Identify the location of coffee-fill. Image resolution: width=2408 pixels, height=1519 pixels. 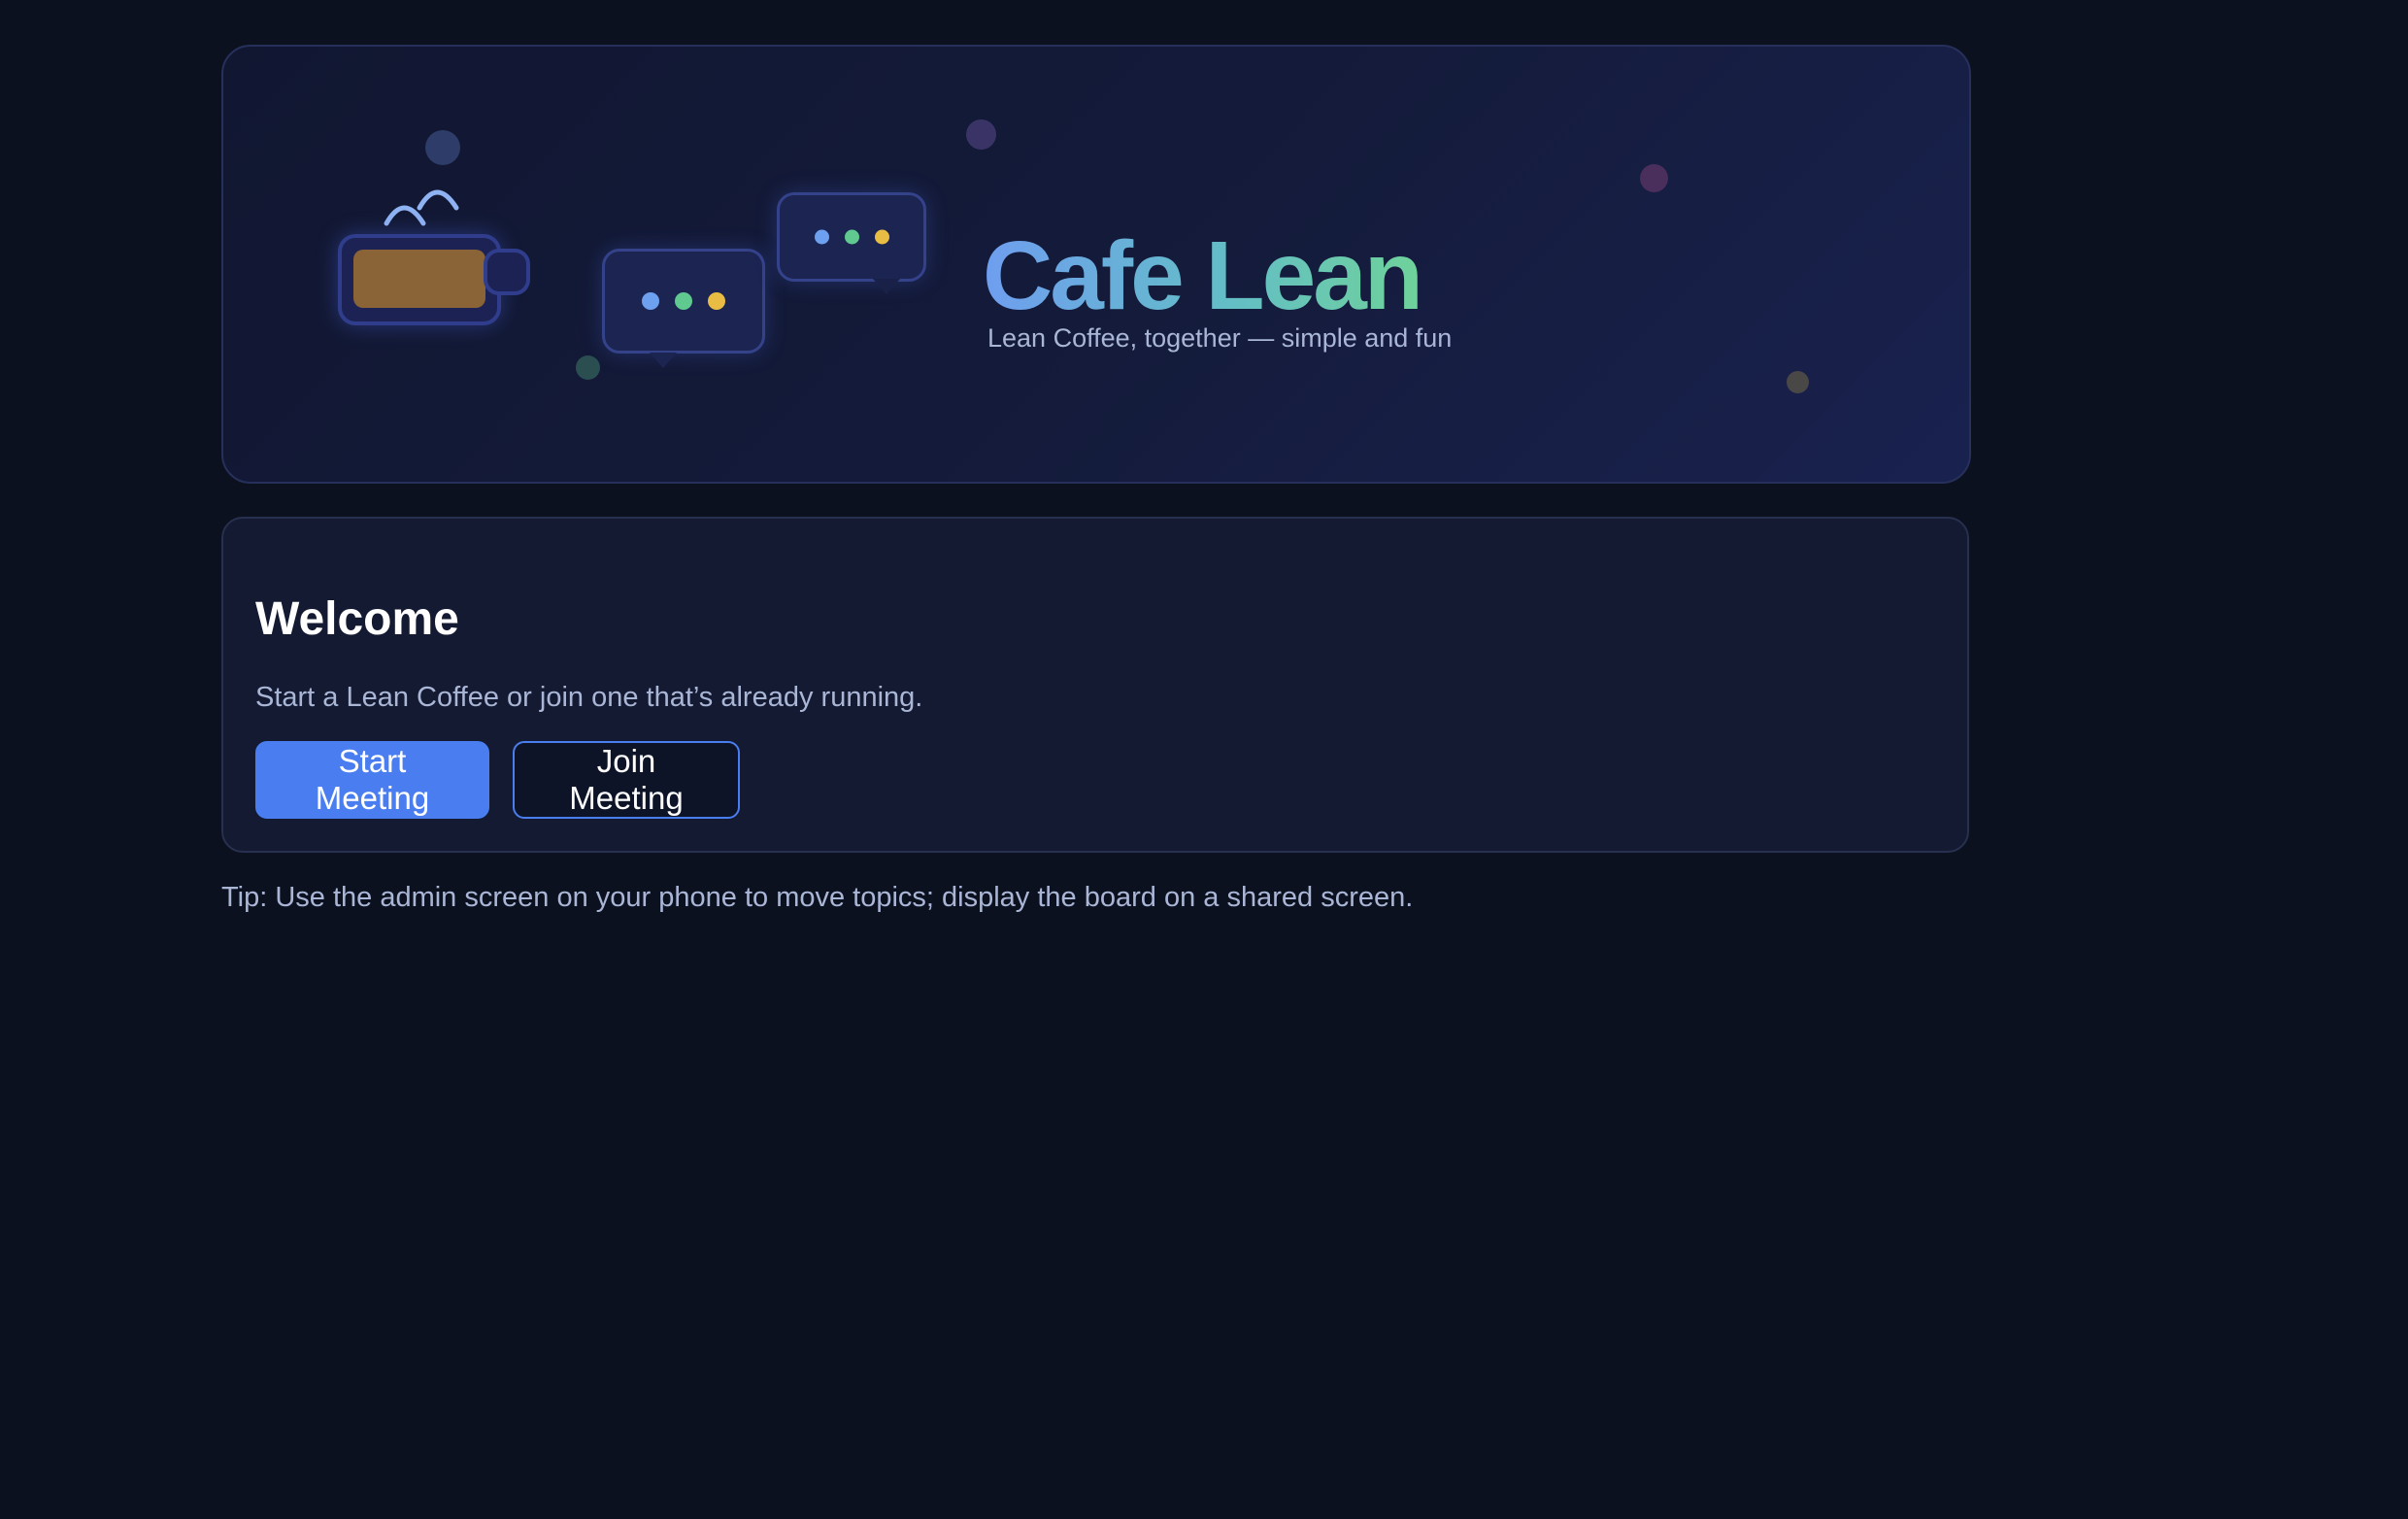
(419, 279).